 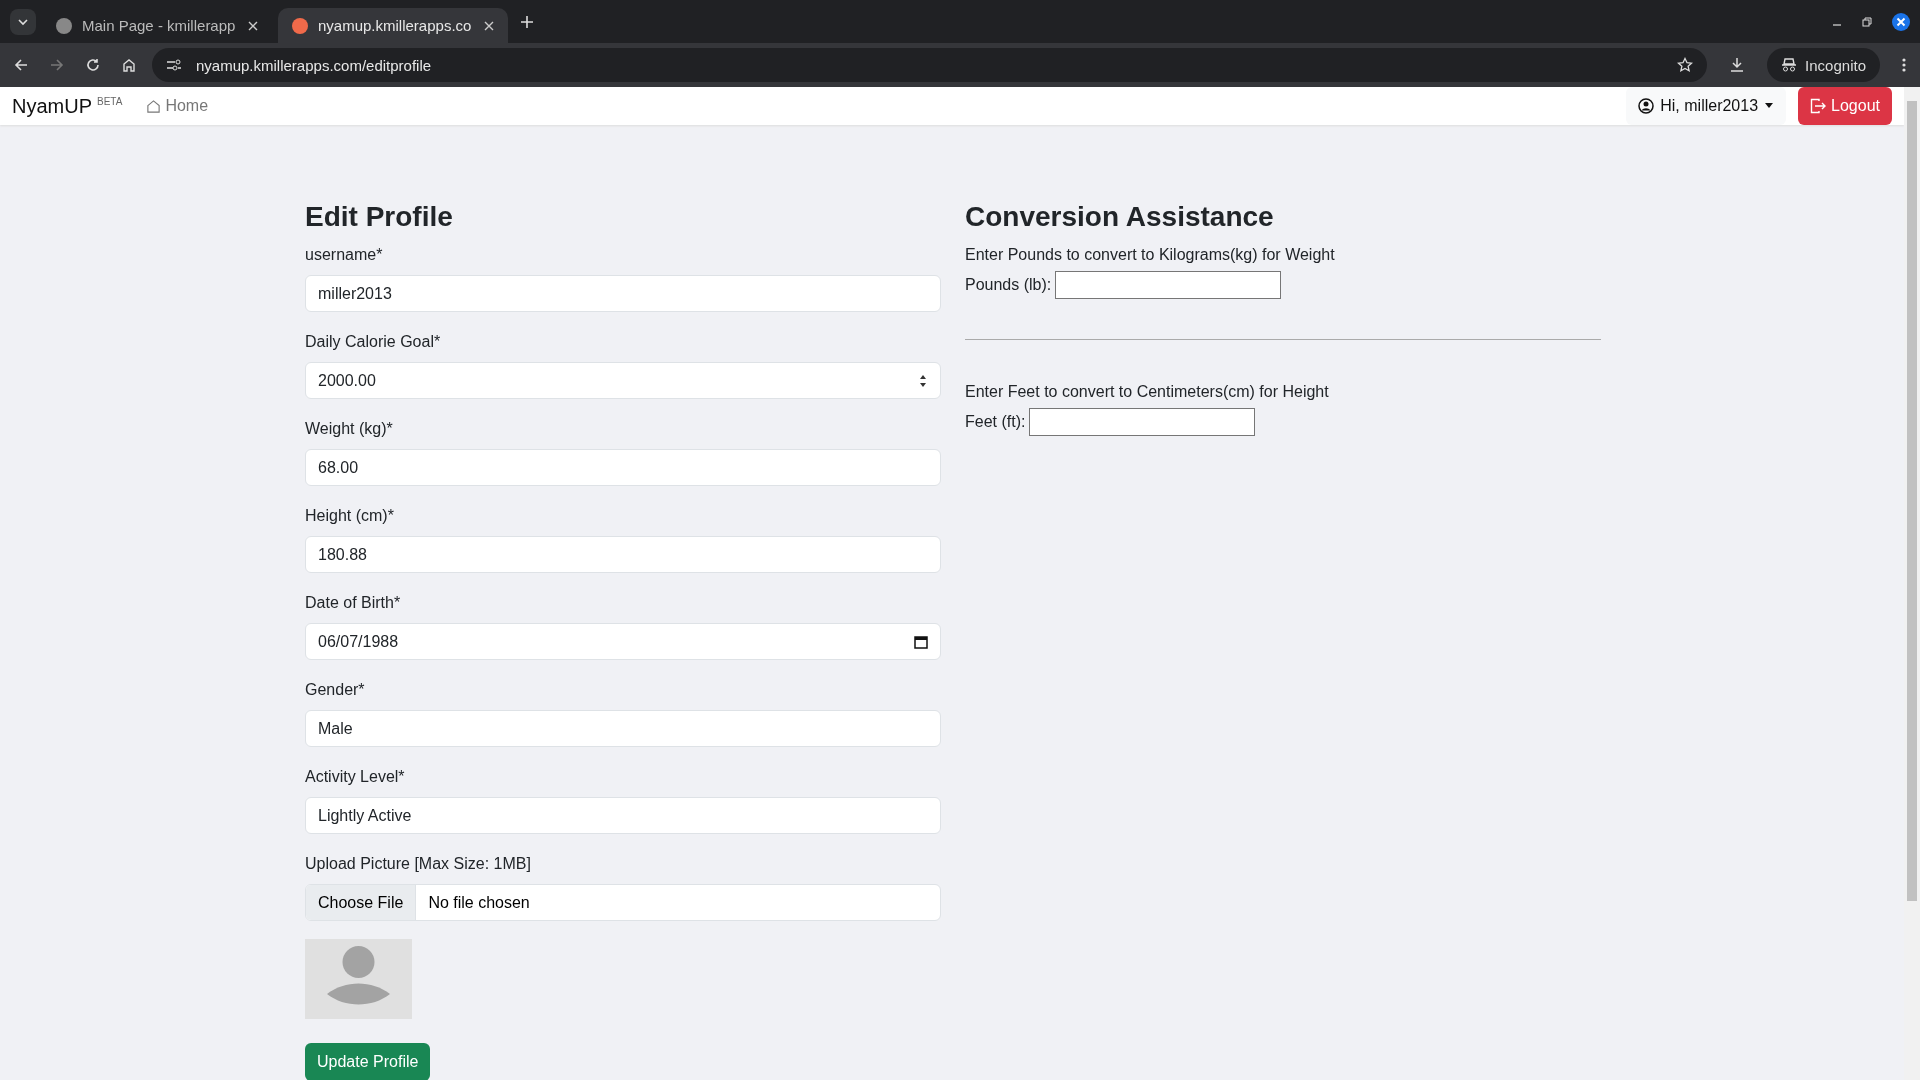 I want to click on browser-tab: nyamup.kmillerapps.co, so click(x=393, y=25).